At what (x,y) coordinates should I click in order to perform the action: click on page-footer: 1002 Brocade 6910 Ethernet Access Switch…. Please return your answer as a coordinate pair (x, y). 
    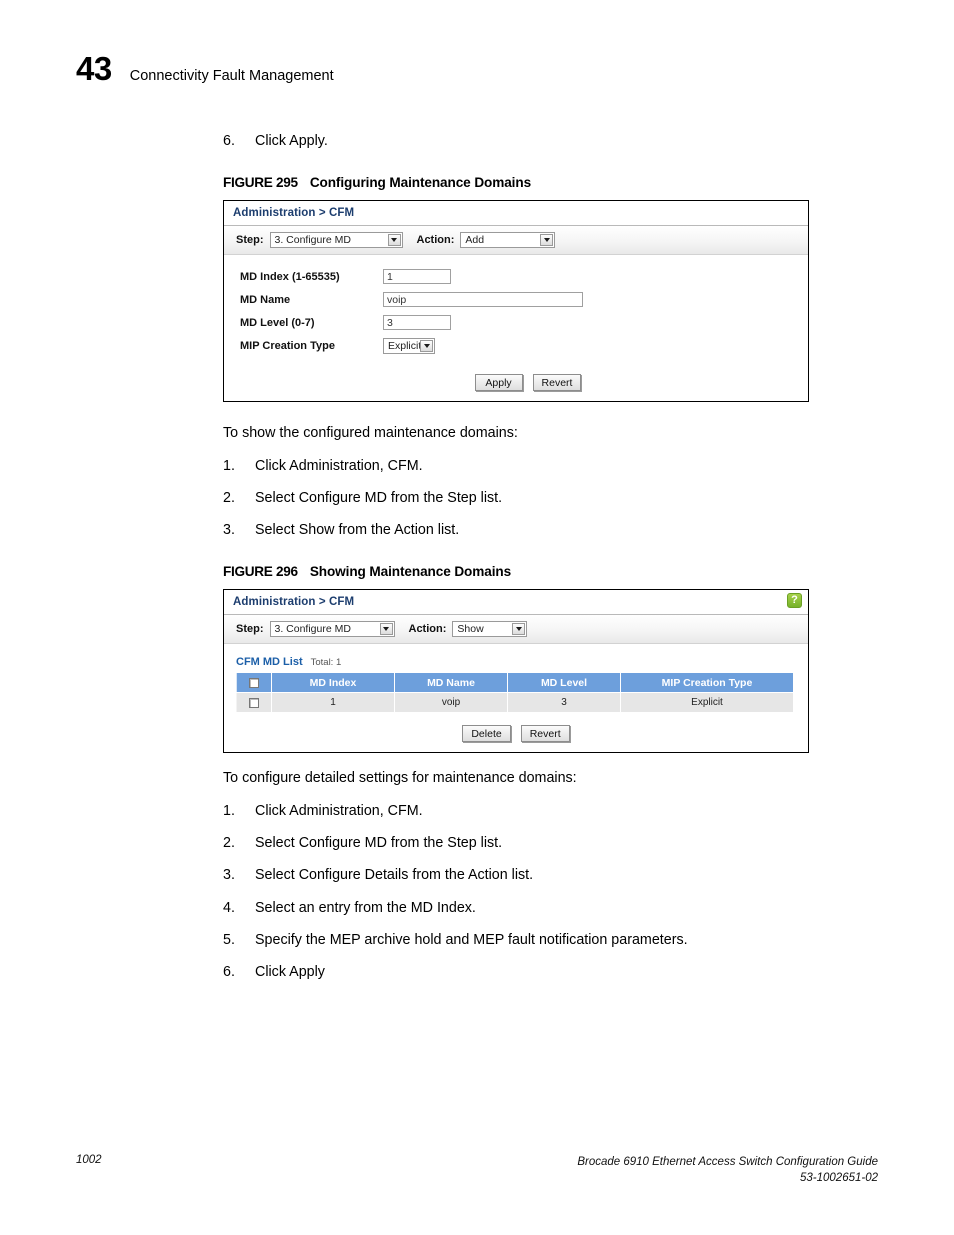
    Looking at the image, I should click on (477, 1170).